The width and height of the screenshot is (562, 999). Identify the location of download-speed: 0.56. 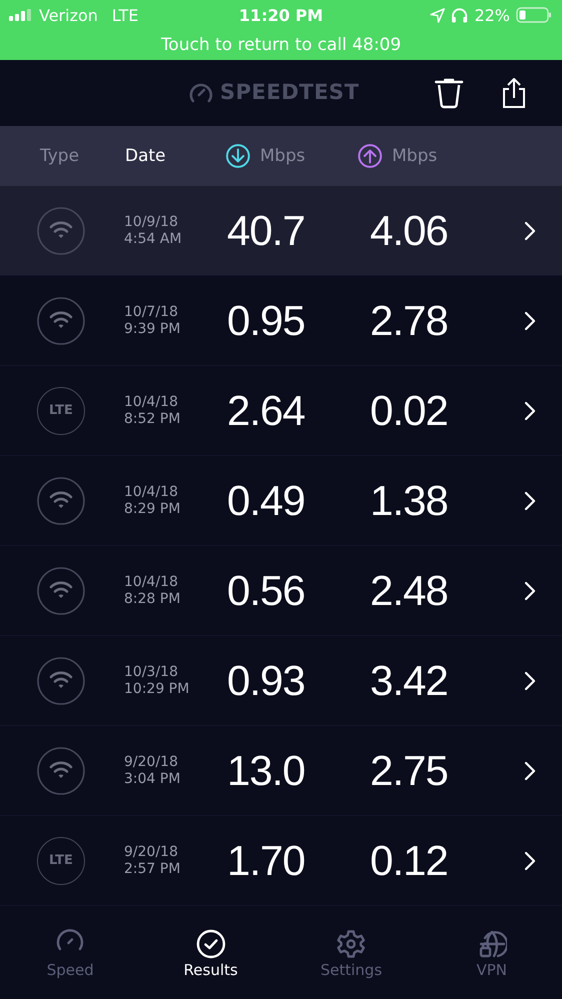
(266, 590).